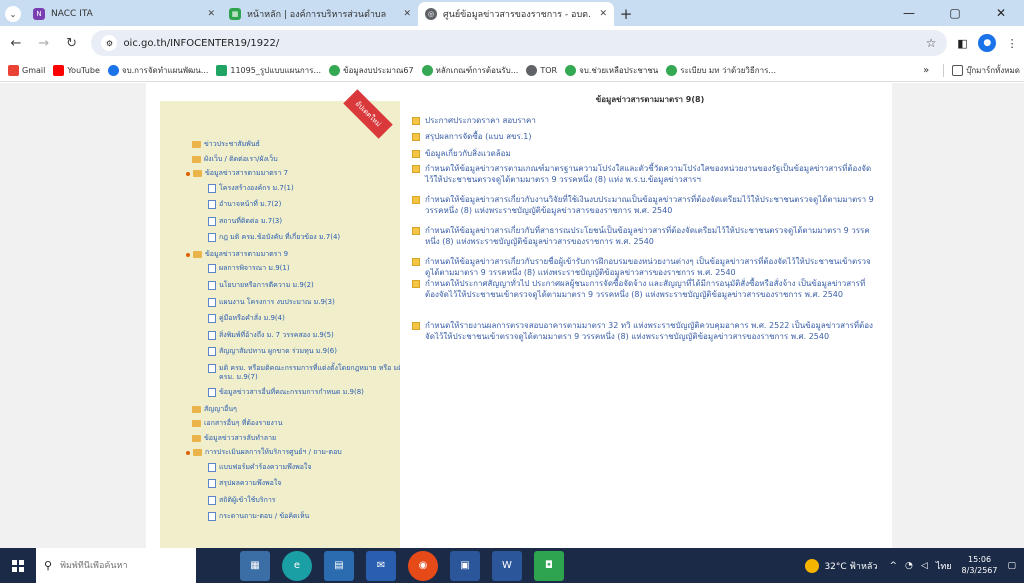 This screenshot has width=1024, height=583. Describe the element at coordinates (72, 43) in the screenshot. I see `reload-icon: ↻` at that location.